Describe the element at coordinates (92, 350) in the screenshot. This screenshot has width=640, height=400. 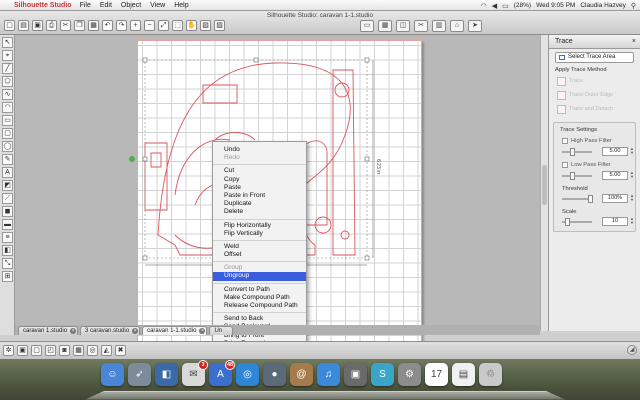
I see `offset-icon: ◎` at that location.